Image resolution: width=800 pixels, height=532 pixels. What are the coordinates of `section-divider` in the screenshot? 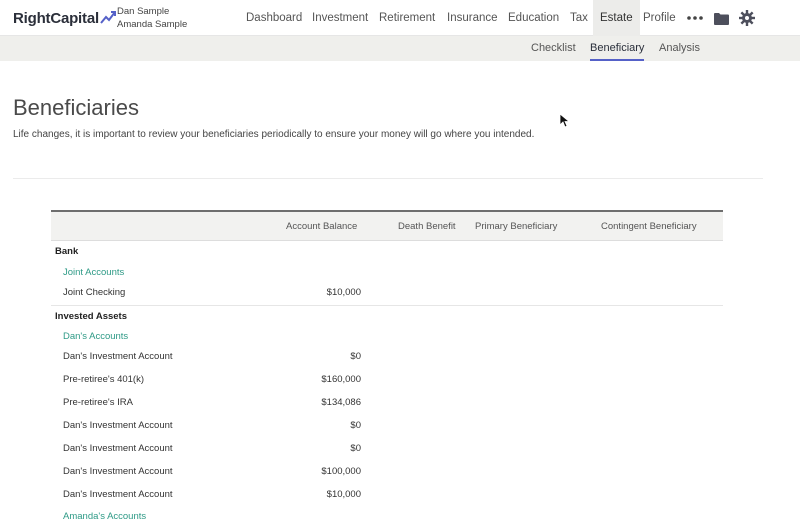 It's located at (388, 178).